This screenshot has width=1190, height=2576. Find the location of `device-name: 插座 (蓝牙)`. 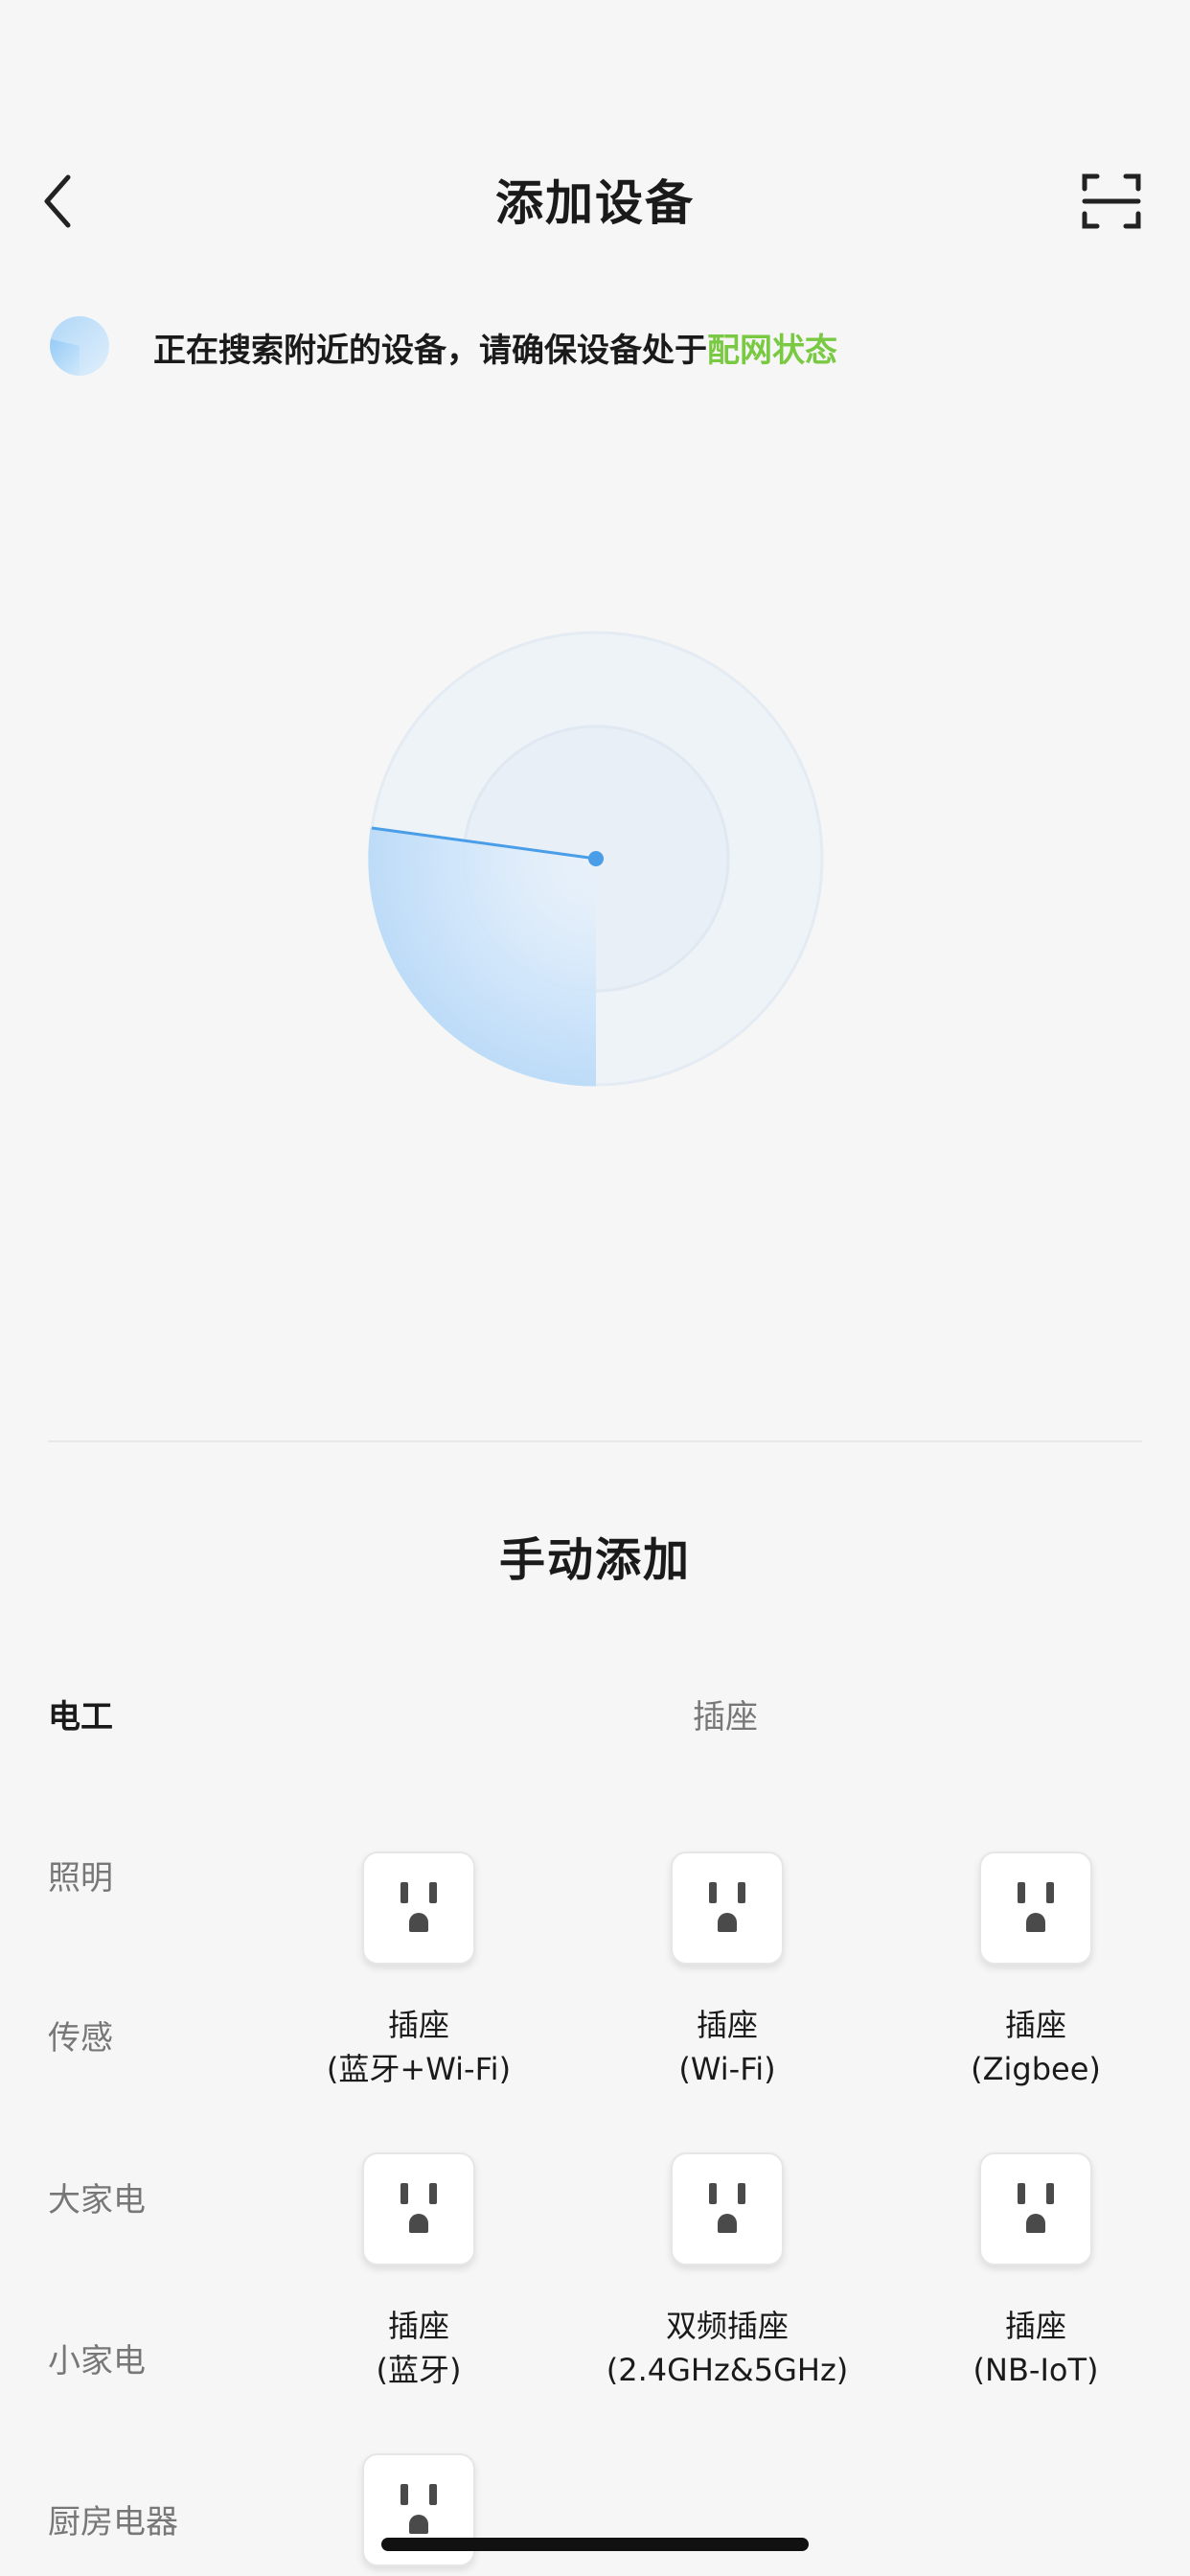

device-name: 插座 (蓝牙) is located at coordinates (419, 2348).